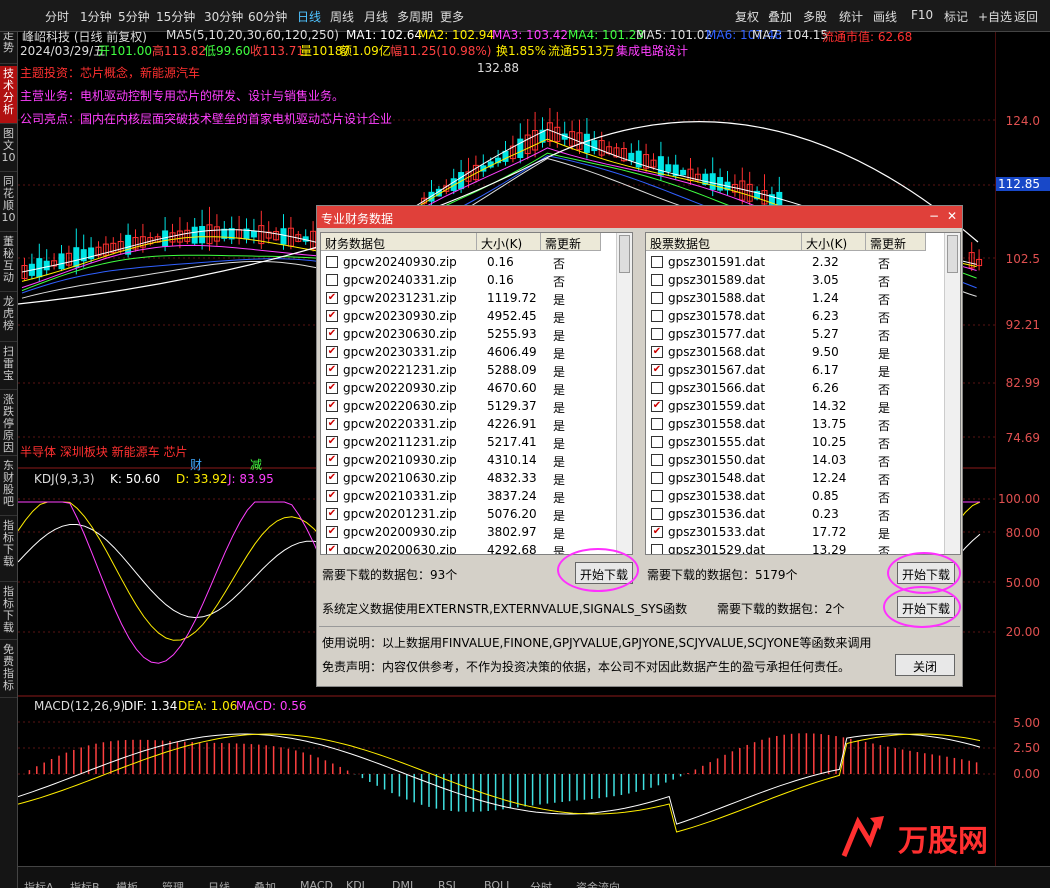 This screenshot has width=1050, height=888. Describe the element at coordinates (8, 367) in the screenshot. I see `side-tab: 扫雷宝` at that location.